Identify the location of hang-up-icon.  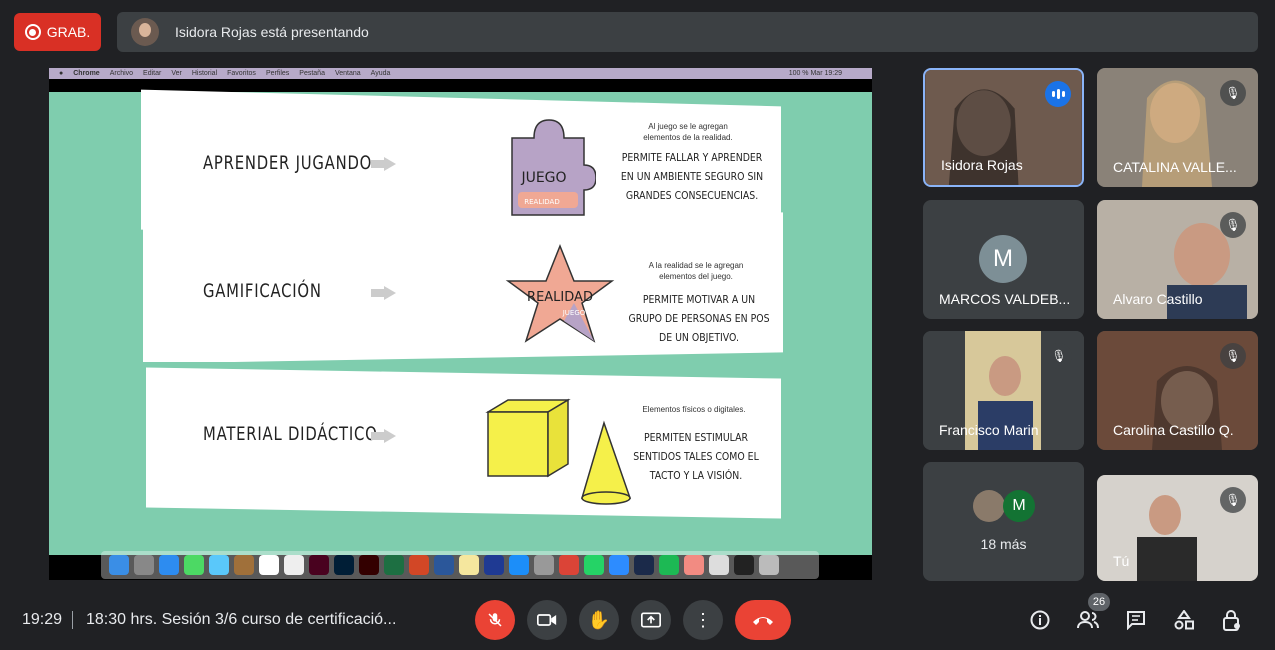
(763, 621).